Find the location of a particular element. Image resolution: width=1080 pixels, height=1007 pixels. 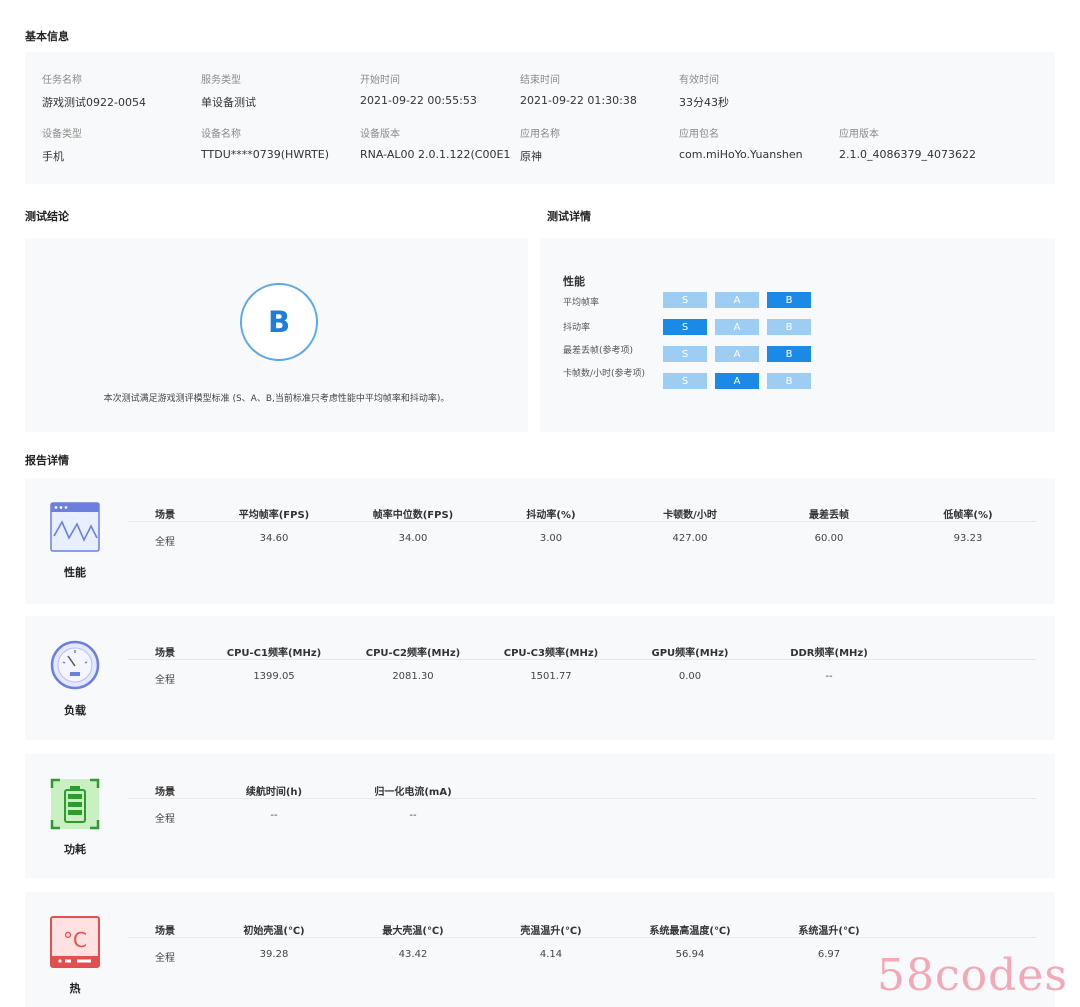

perf-col-stutter: 卡顿数/小时 is located at coordinates (690, 515).